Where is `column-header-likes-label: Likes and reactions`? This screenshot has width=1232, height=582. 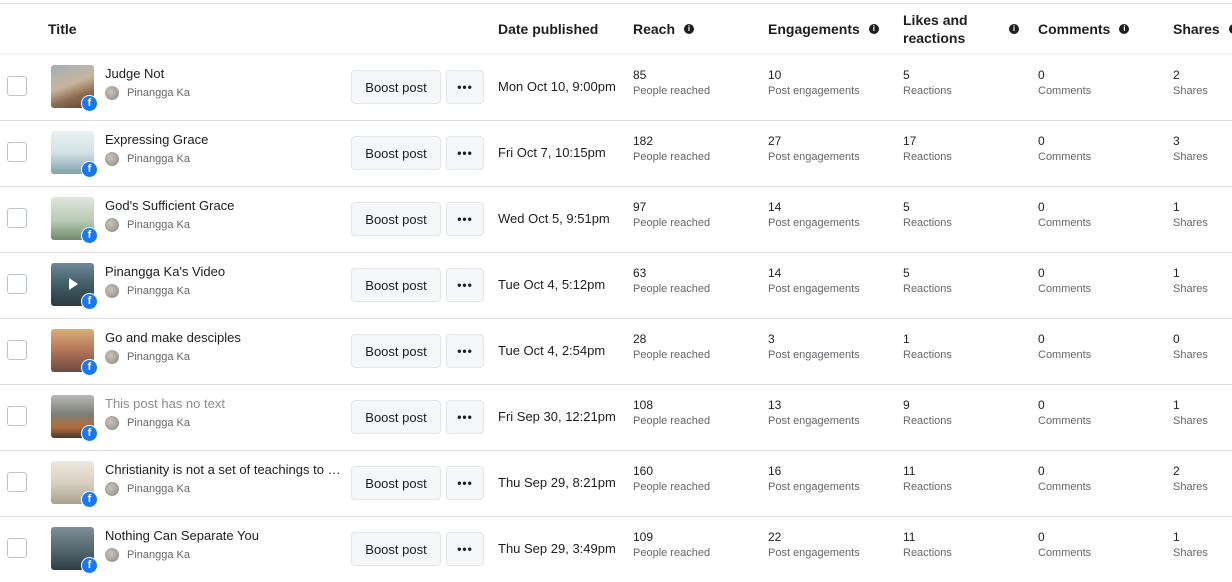
column-header-likes-label: Likes and reactions is located at coordinates (935, 29).